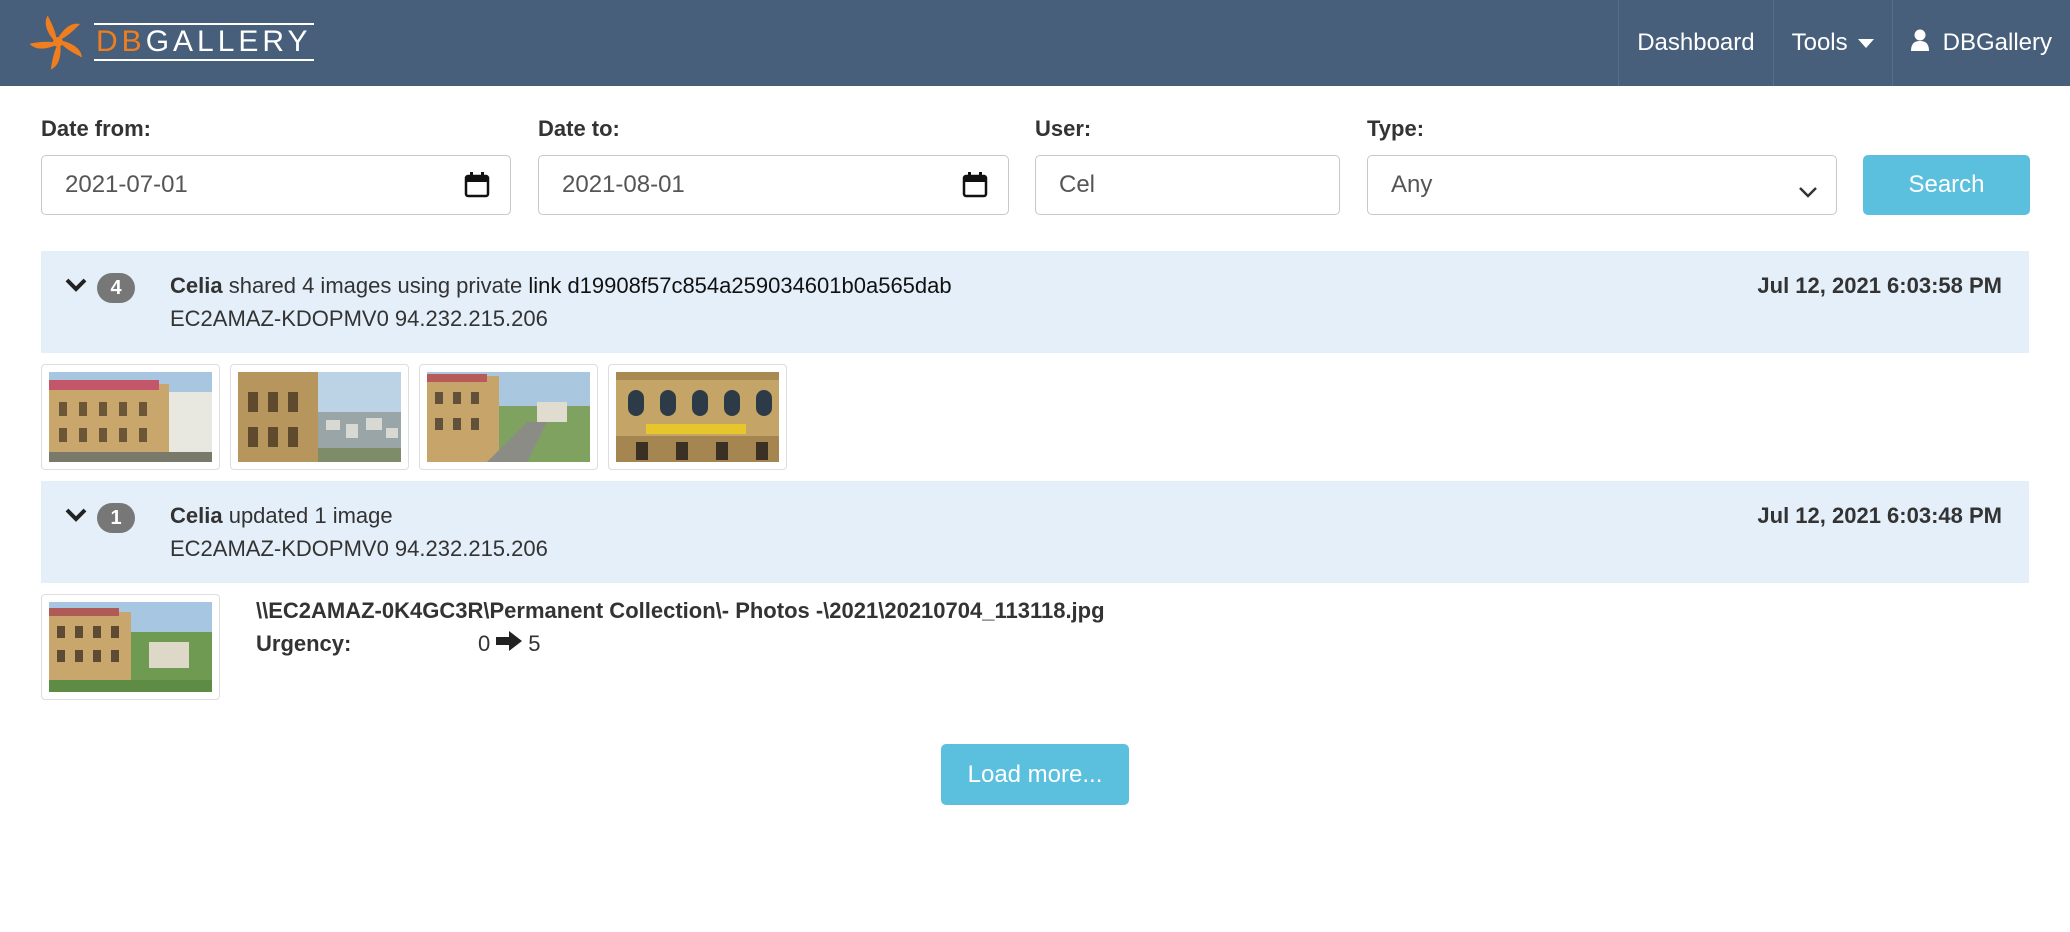 Image resolution: width=2070 pixels, height=932 pixels. What do you see at coordinates (1997, 42) in the screenshot?
I see `nav-user-label: DBGallery` at bounding box center [1997, 42].